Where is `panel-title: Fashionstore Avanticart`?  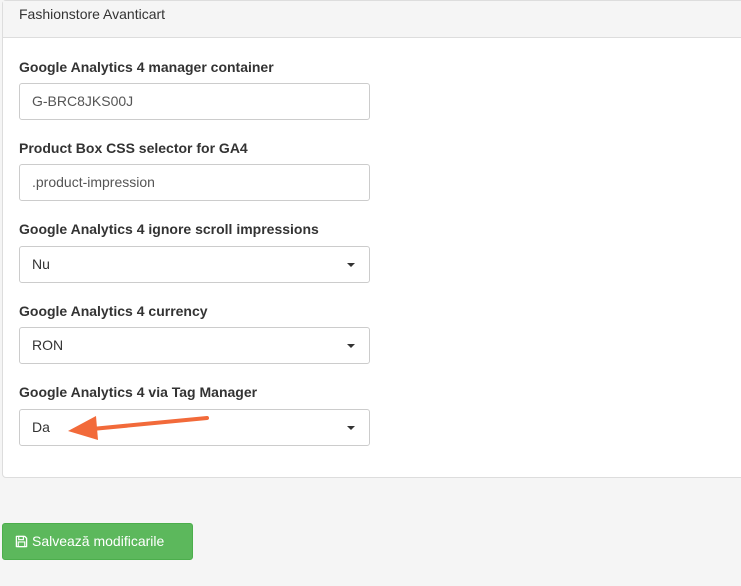 panel-title: Fashionstore Avanticart is located at coordinates (92, 14).